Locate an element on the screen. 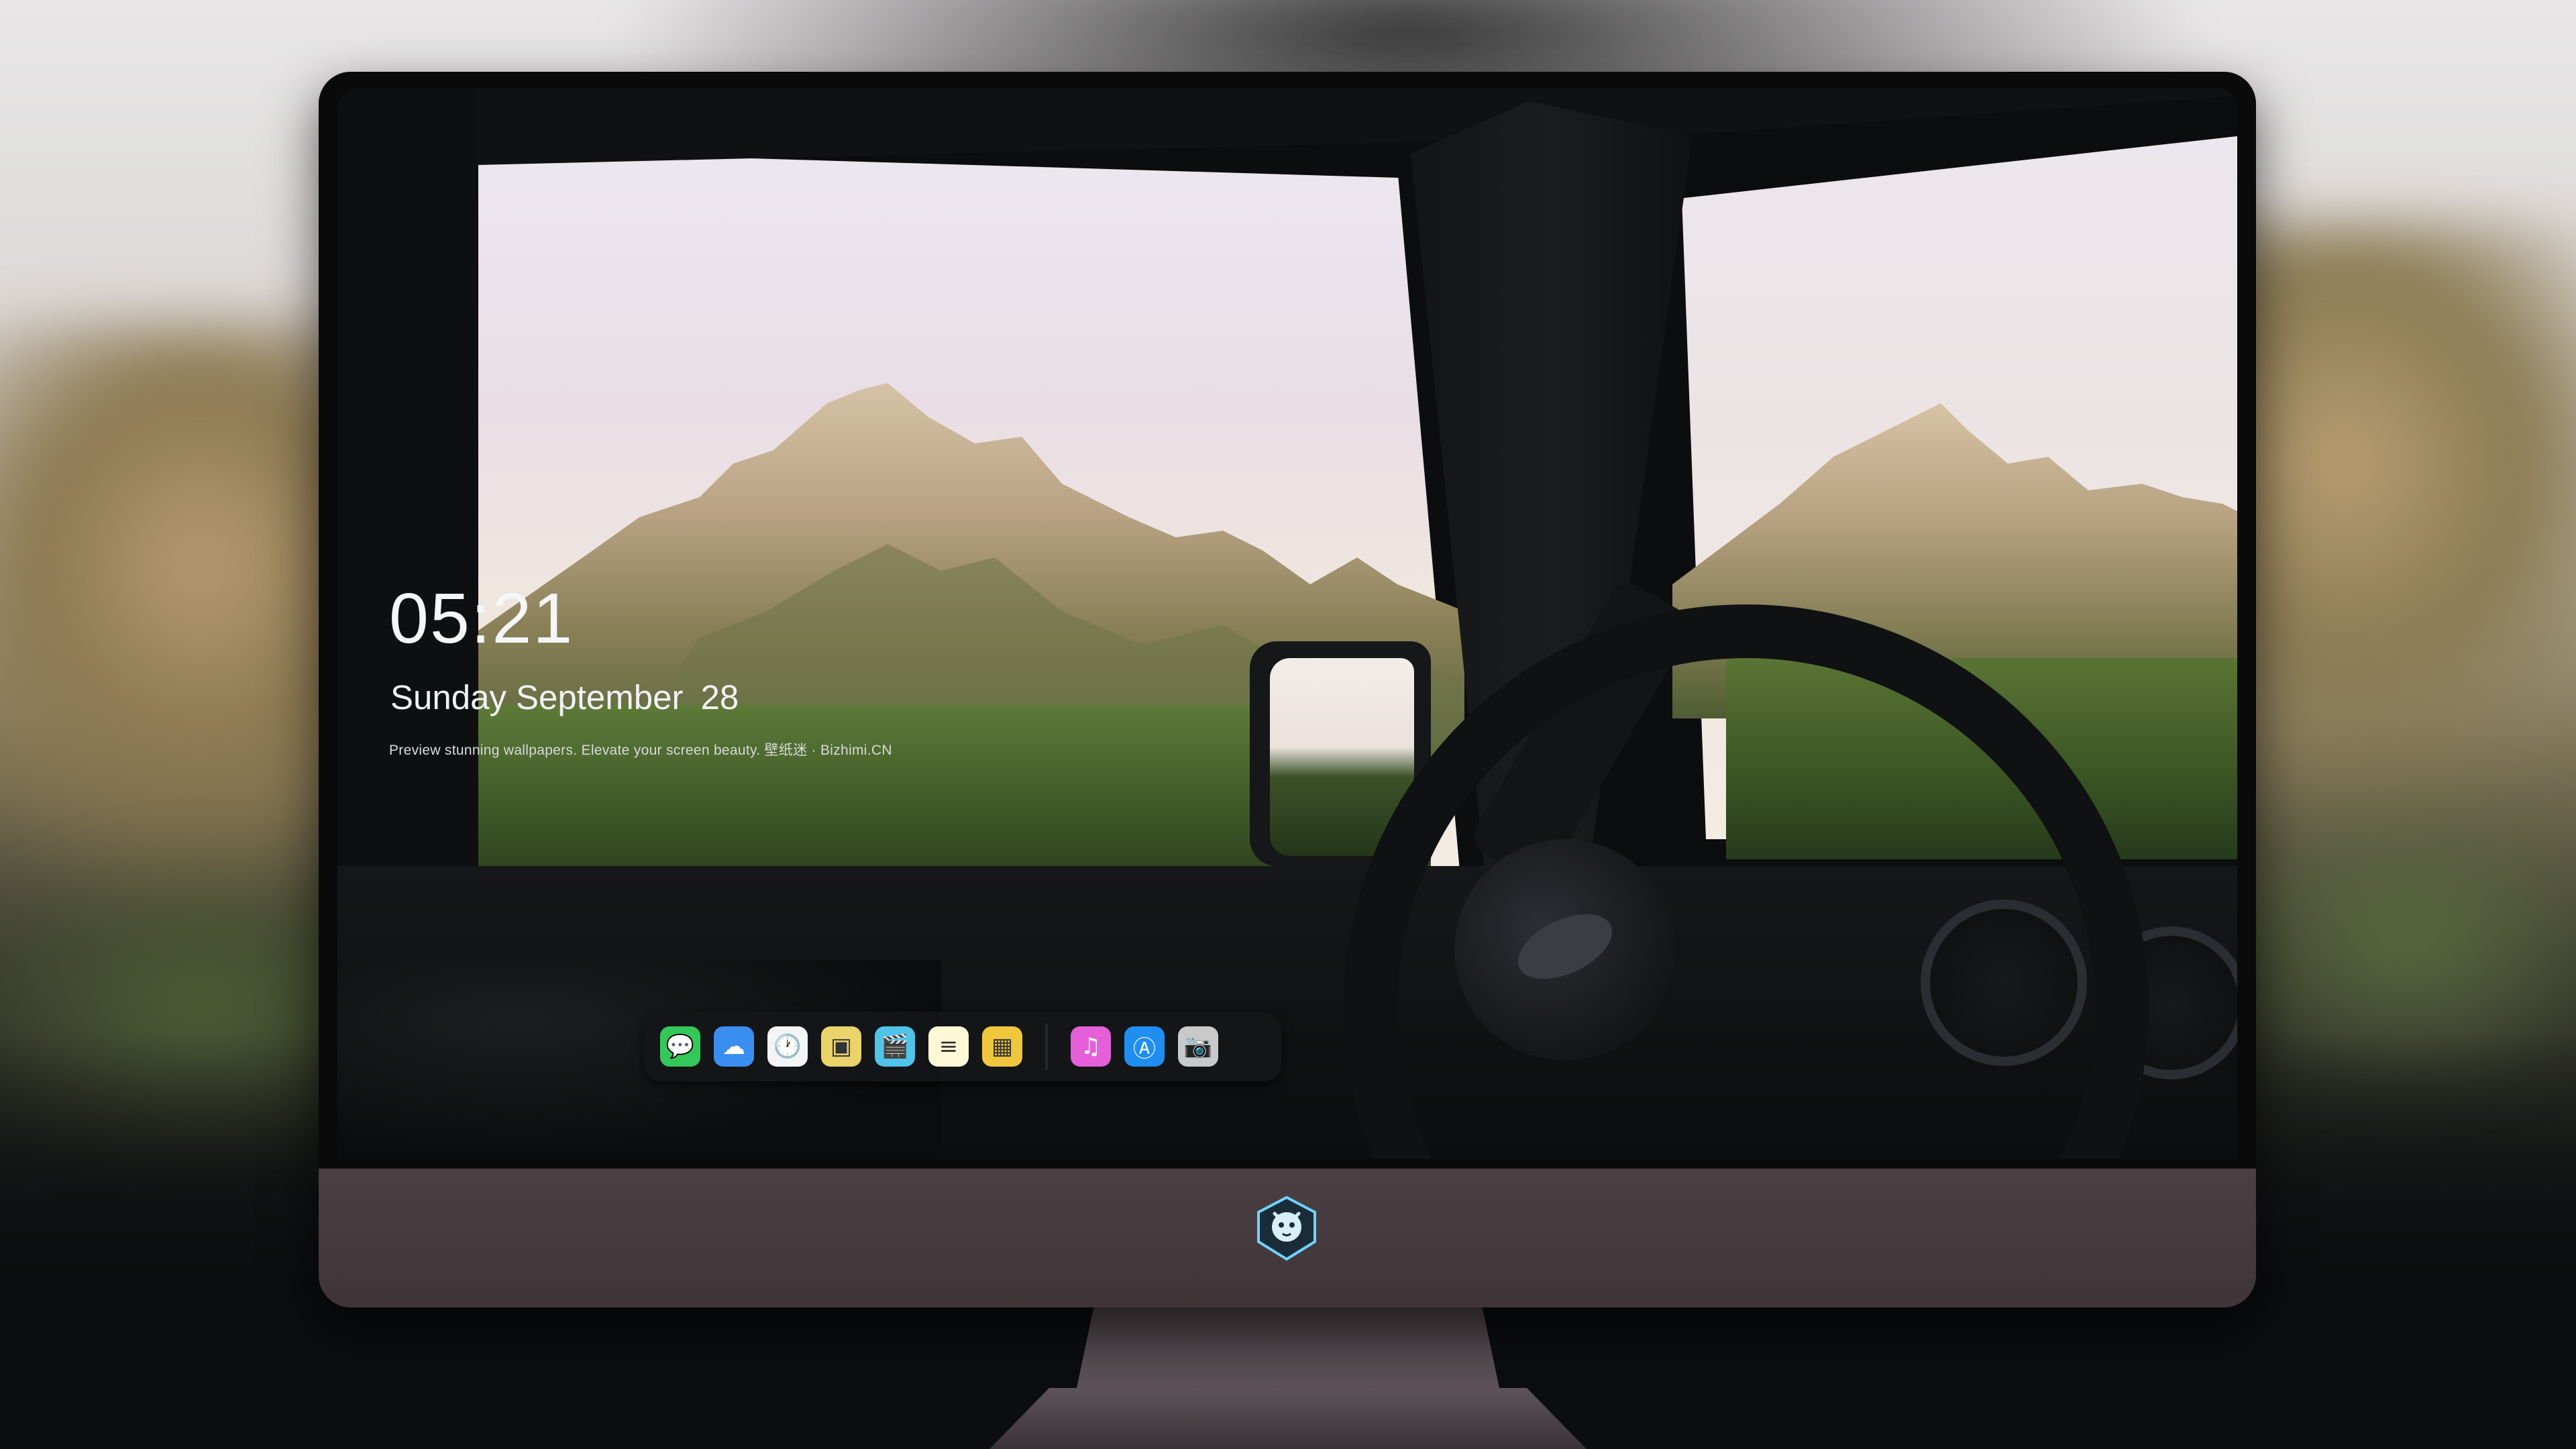 The width and height of the screenshot is (2576, 1449). date-month: September is located at coordinates (599, 697).